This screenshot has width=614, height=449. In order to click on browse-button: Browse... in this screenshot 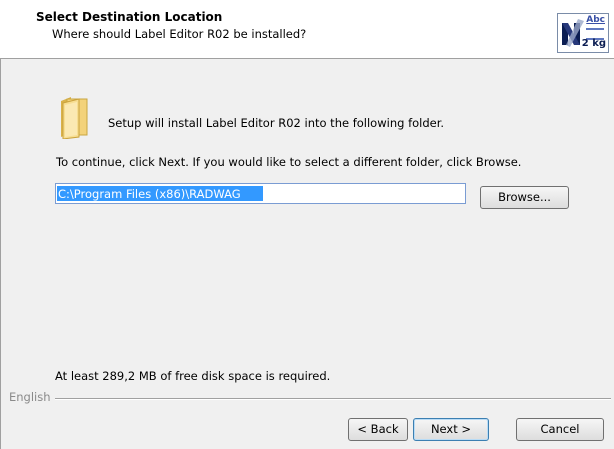, I will do `click(524, 197)`.